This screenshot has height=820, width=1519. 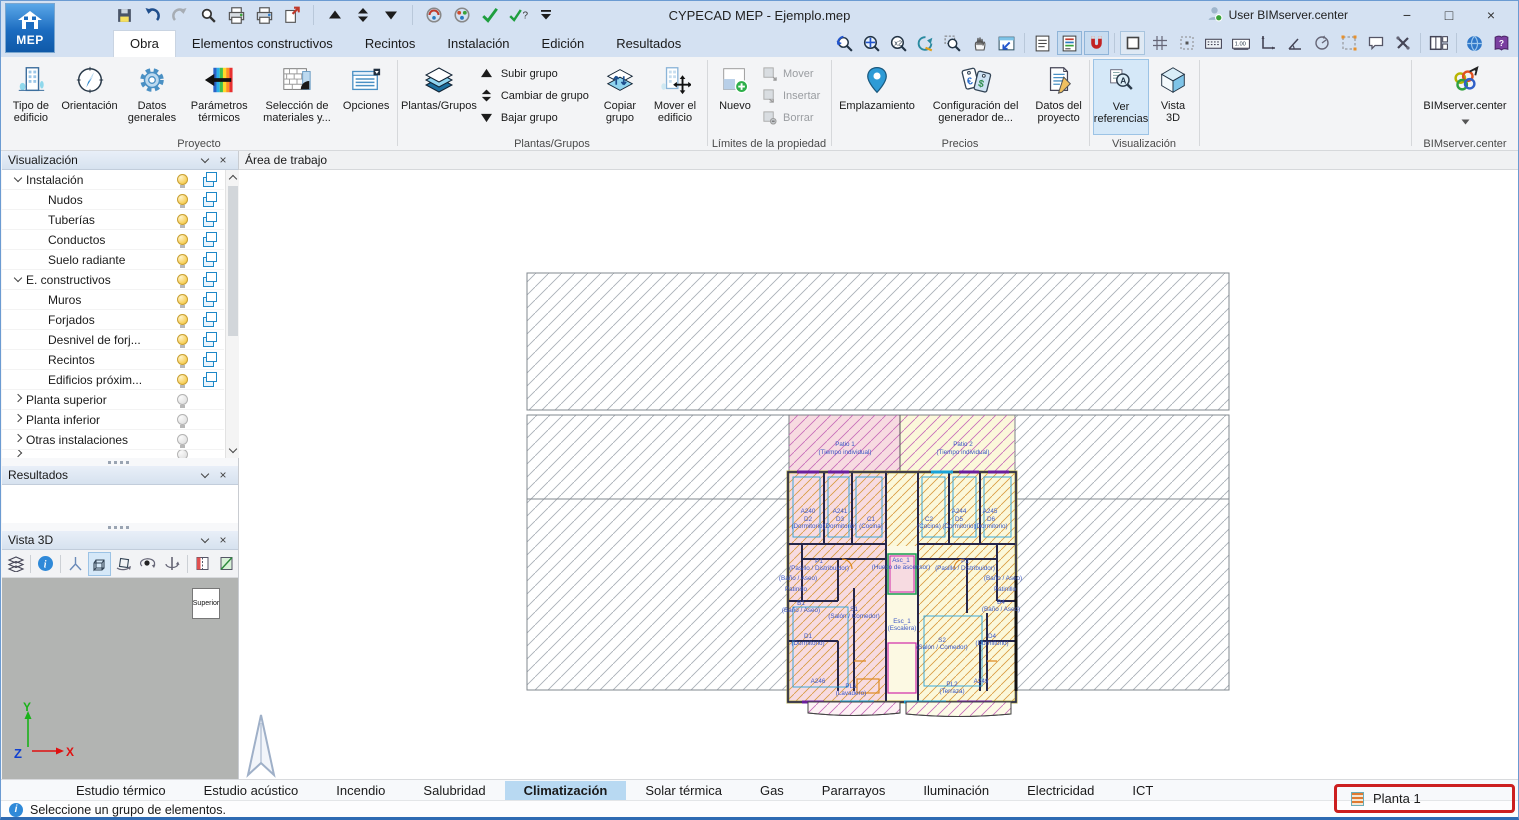 What do you see at coordinates (434, 15) in the screenshot?
I see `resources-icon` at bounding box center [434, 15].